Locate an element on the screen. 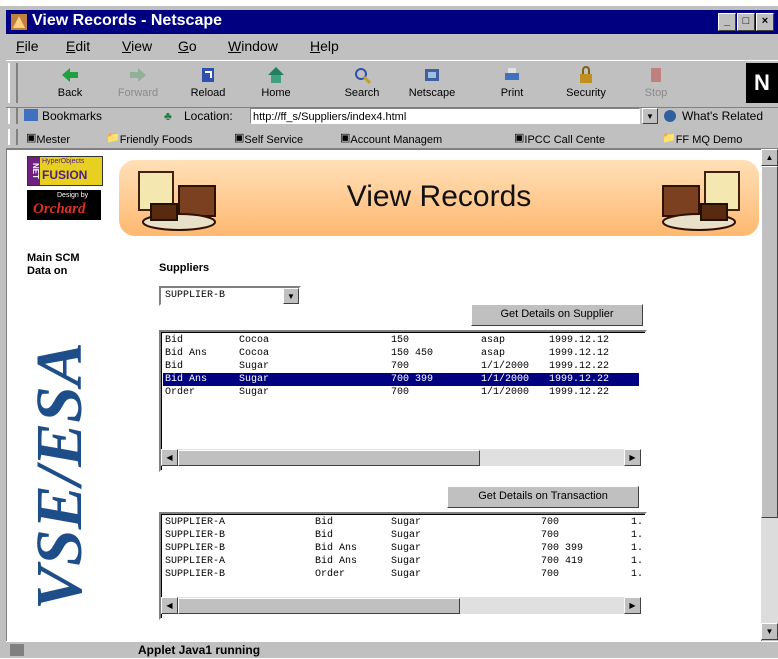  transaction-row: SUPPLIER-A Bid Ans Sugar 700 419 1. is located at coordinates (403, 561).